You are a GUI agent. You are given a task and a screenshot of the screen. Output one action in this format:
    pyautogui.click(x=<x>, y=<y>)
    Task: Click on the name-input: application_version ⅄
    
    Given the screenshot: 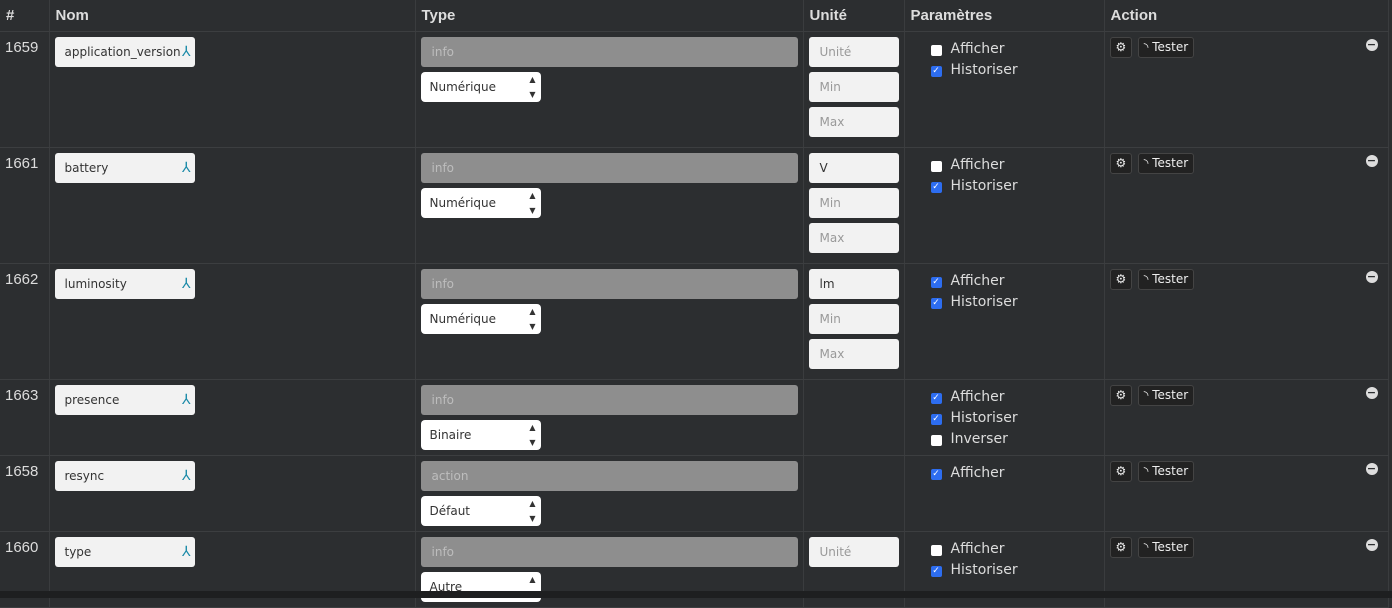 What is the action you would take?
    pyautogui.click(x=124, y=51)
    